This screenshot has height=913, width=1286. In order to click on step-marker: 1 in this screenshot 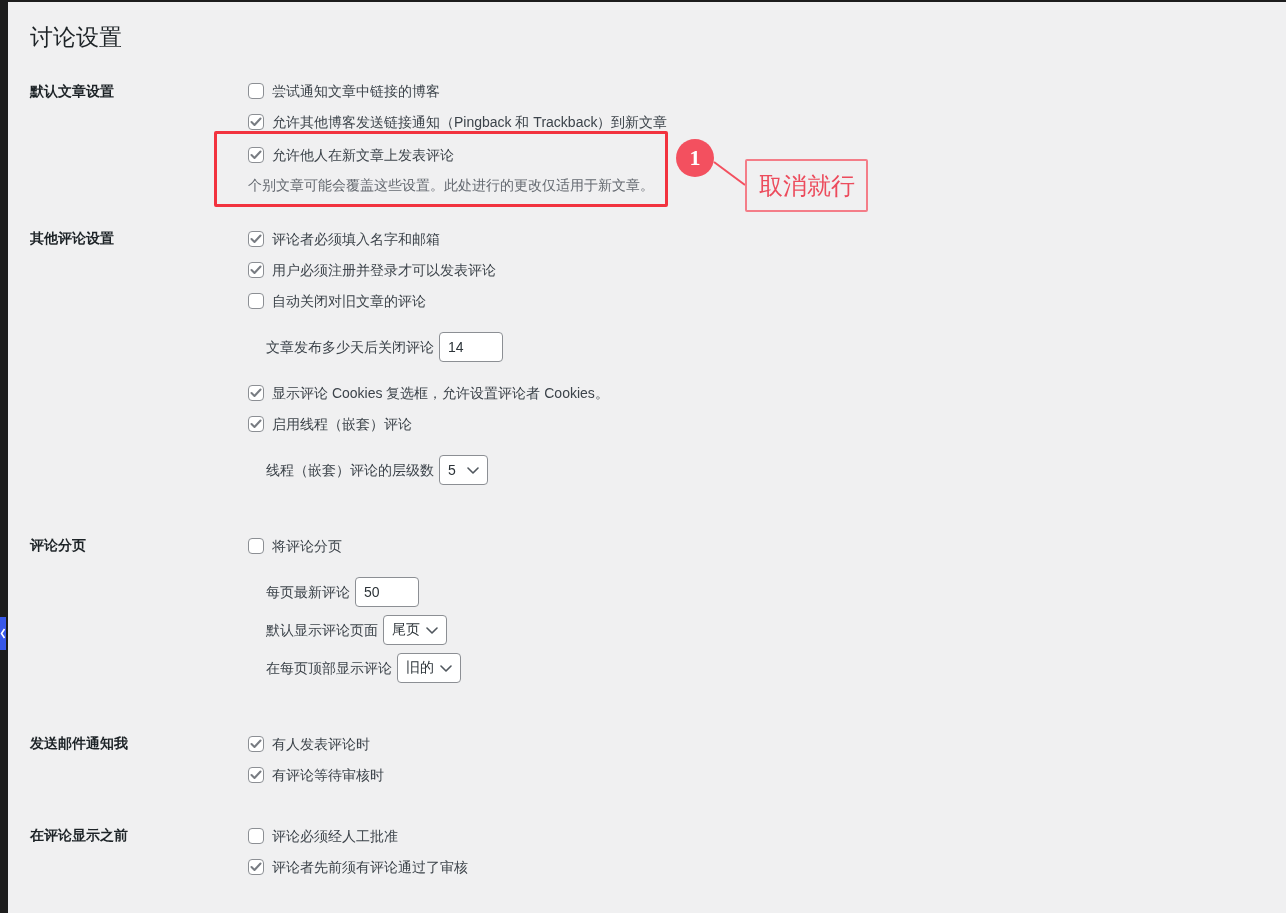, I will do `click(695, 158)`.